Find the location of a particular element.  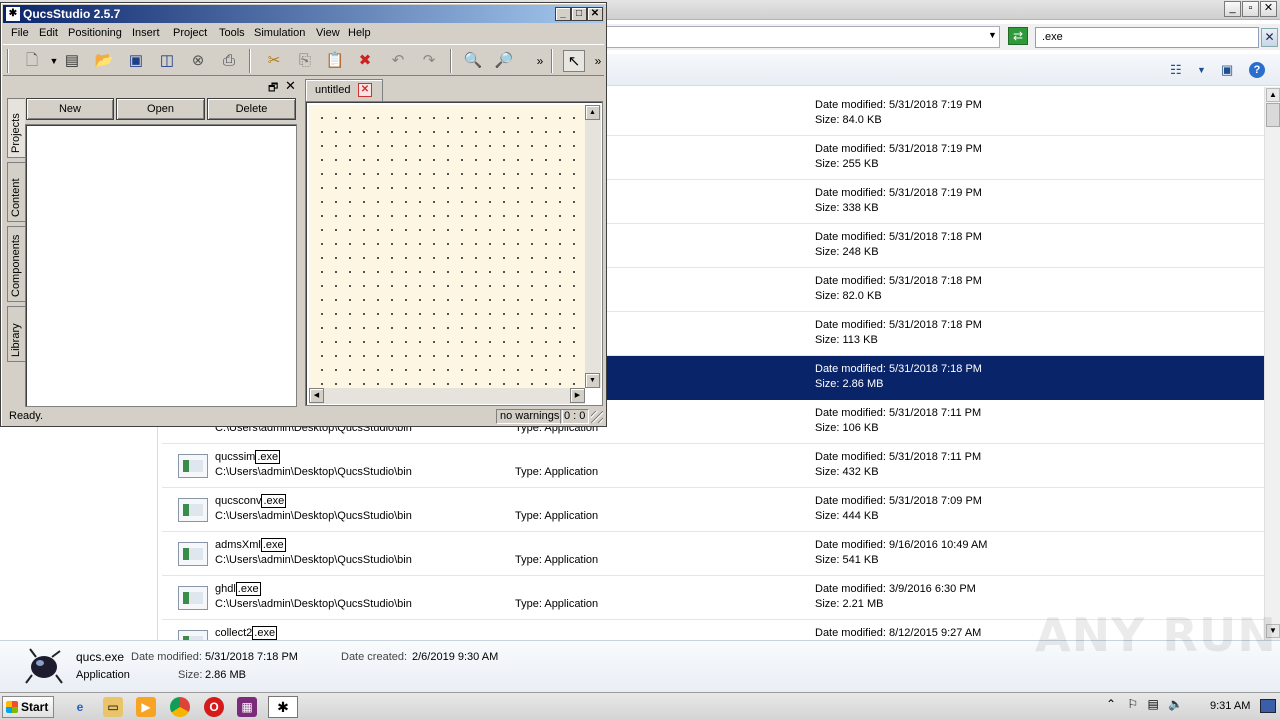

details-filename: qucs.exe is located at coordinates (100, 657).